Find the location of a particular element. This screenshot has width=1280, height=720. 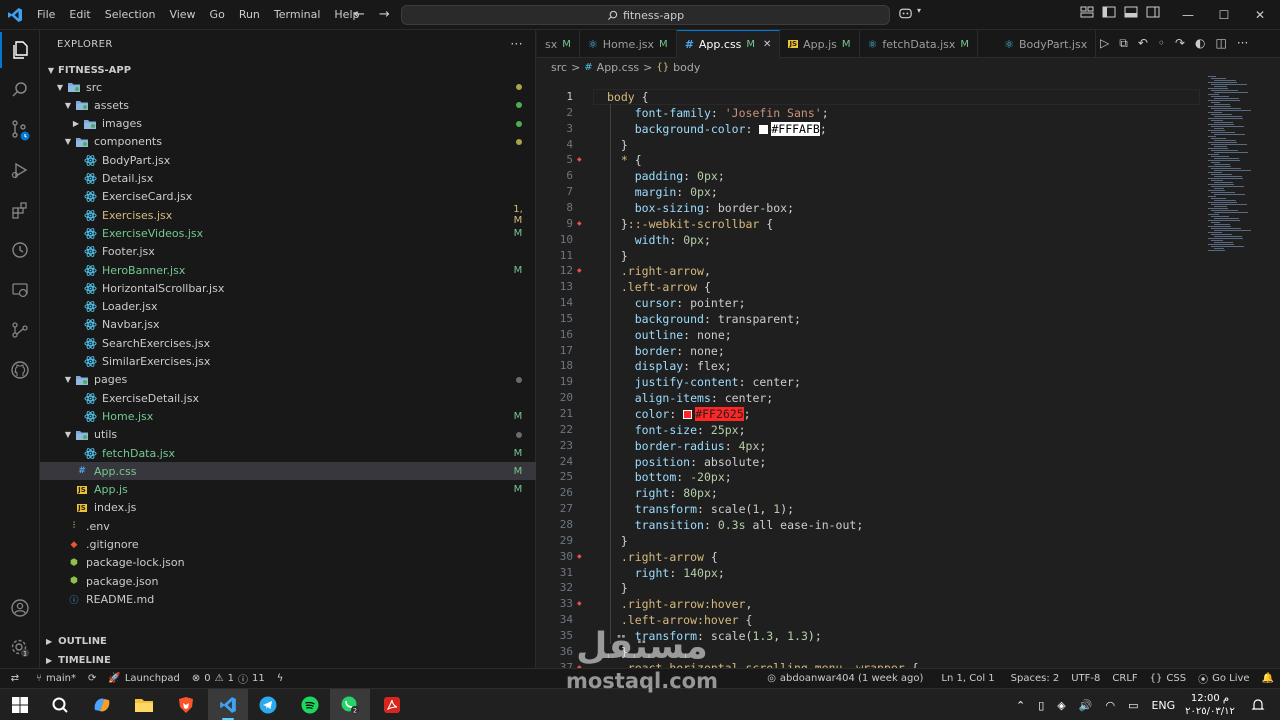

cursor-position: Ln 1, Col 1 is located at coordinates (967, 678).